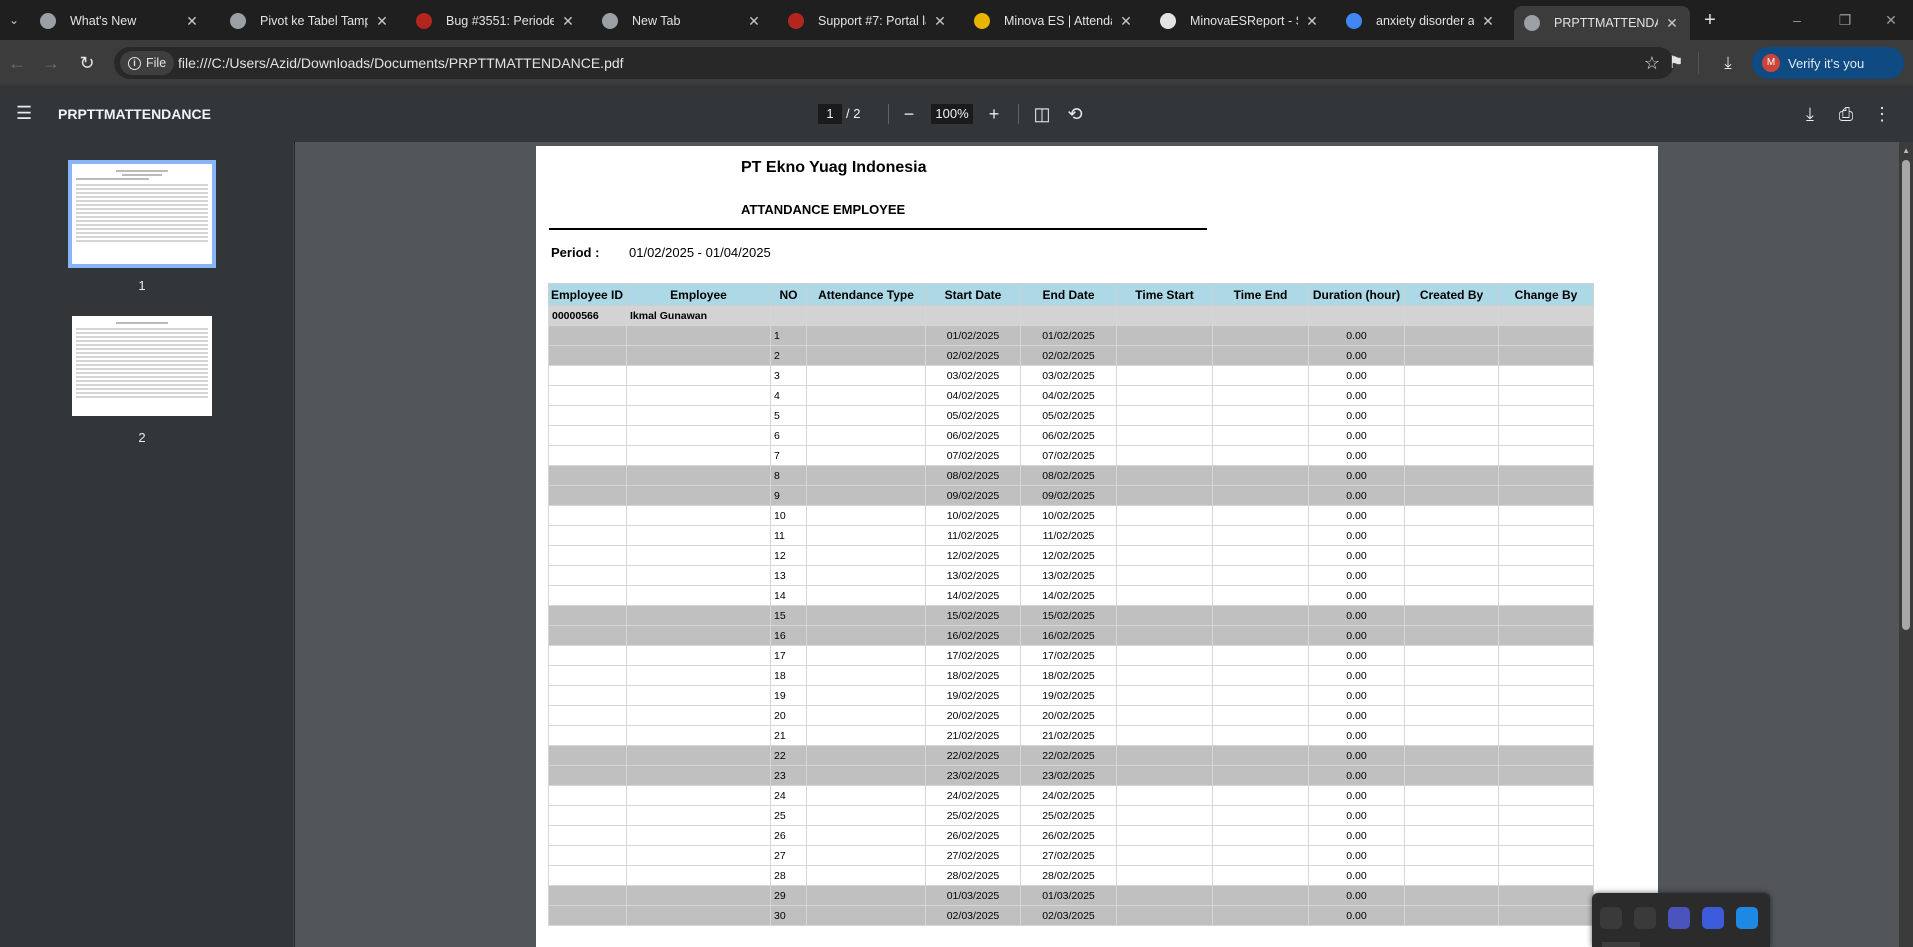 The width and height of the screenshot is (1913, 947). I want to click on forward-icon: →, so click(51, 63).